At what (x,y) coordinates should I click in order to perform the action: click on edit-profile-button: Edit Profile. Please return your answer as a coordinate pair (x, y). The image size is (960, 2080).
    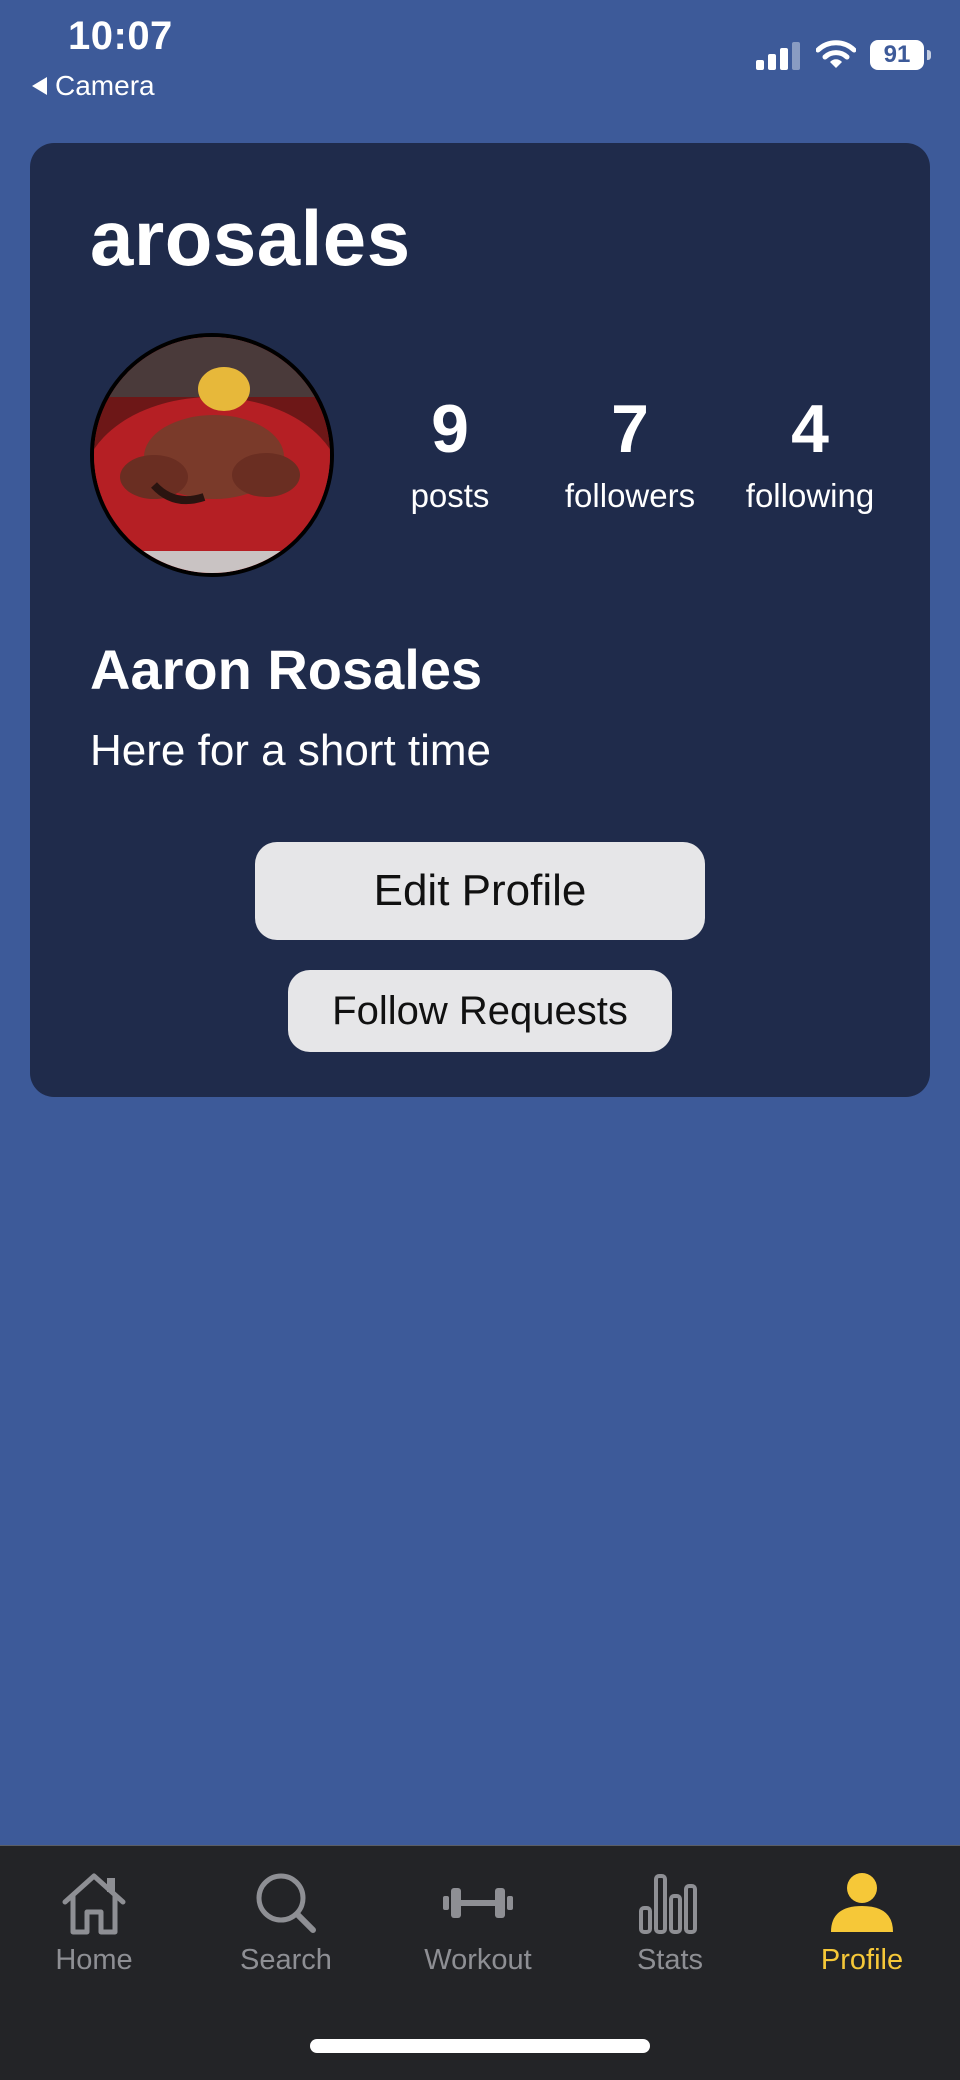
    Looking at the image, I should click on (480, 891).